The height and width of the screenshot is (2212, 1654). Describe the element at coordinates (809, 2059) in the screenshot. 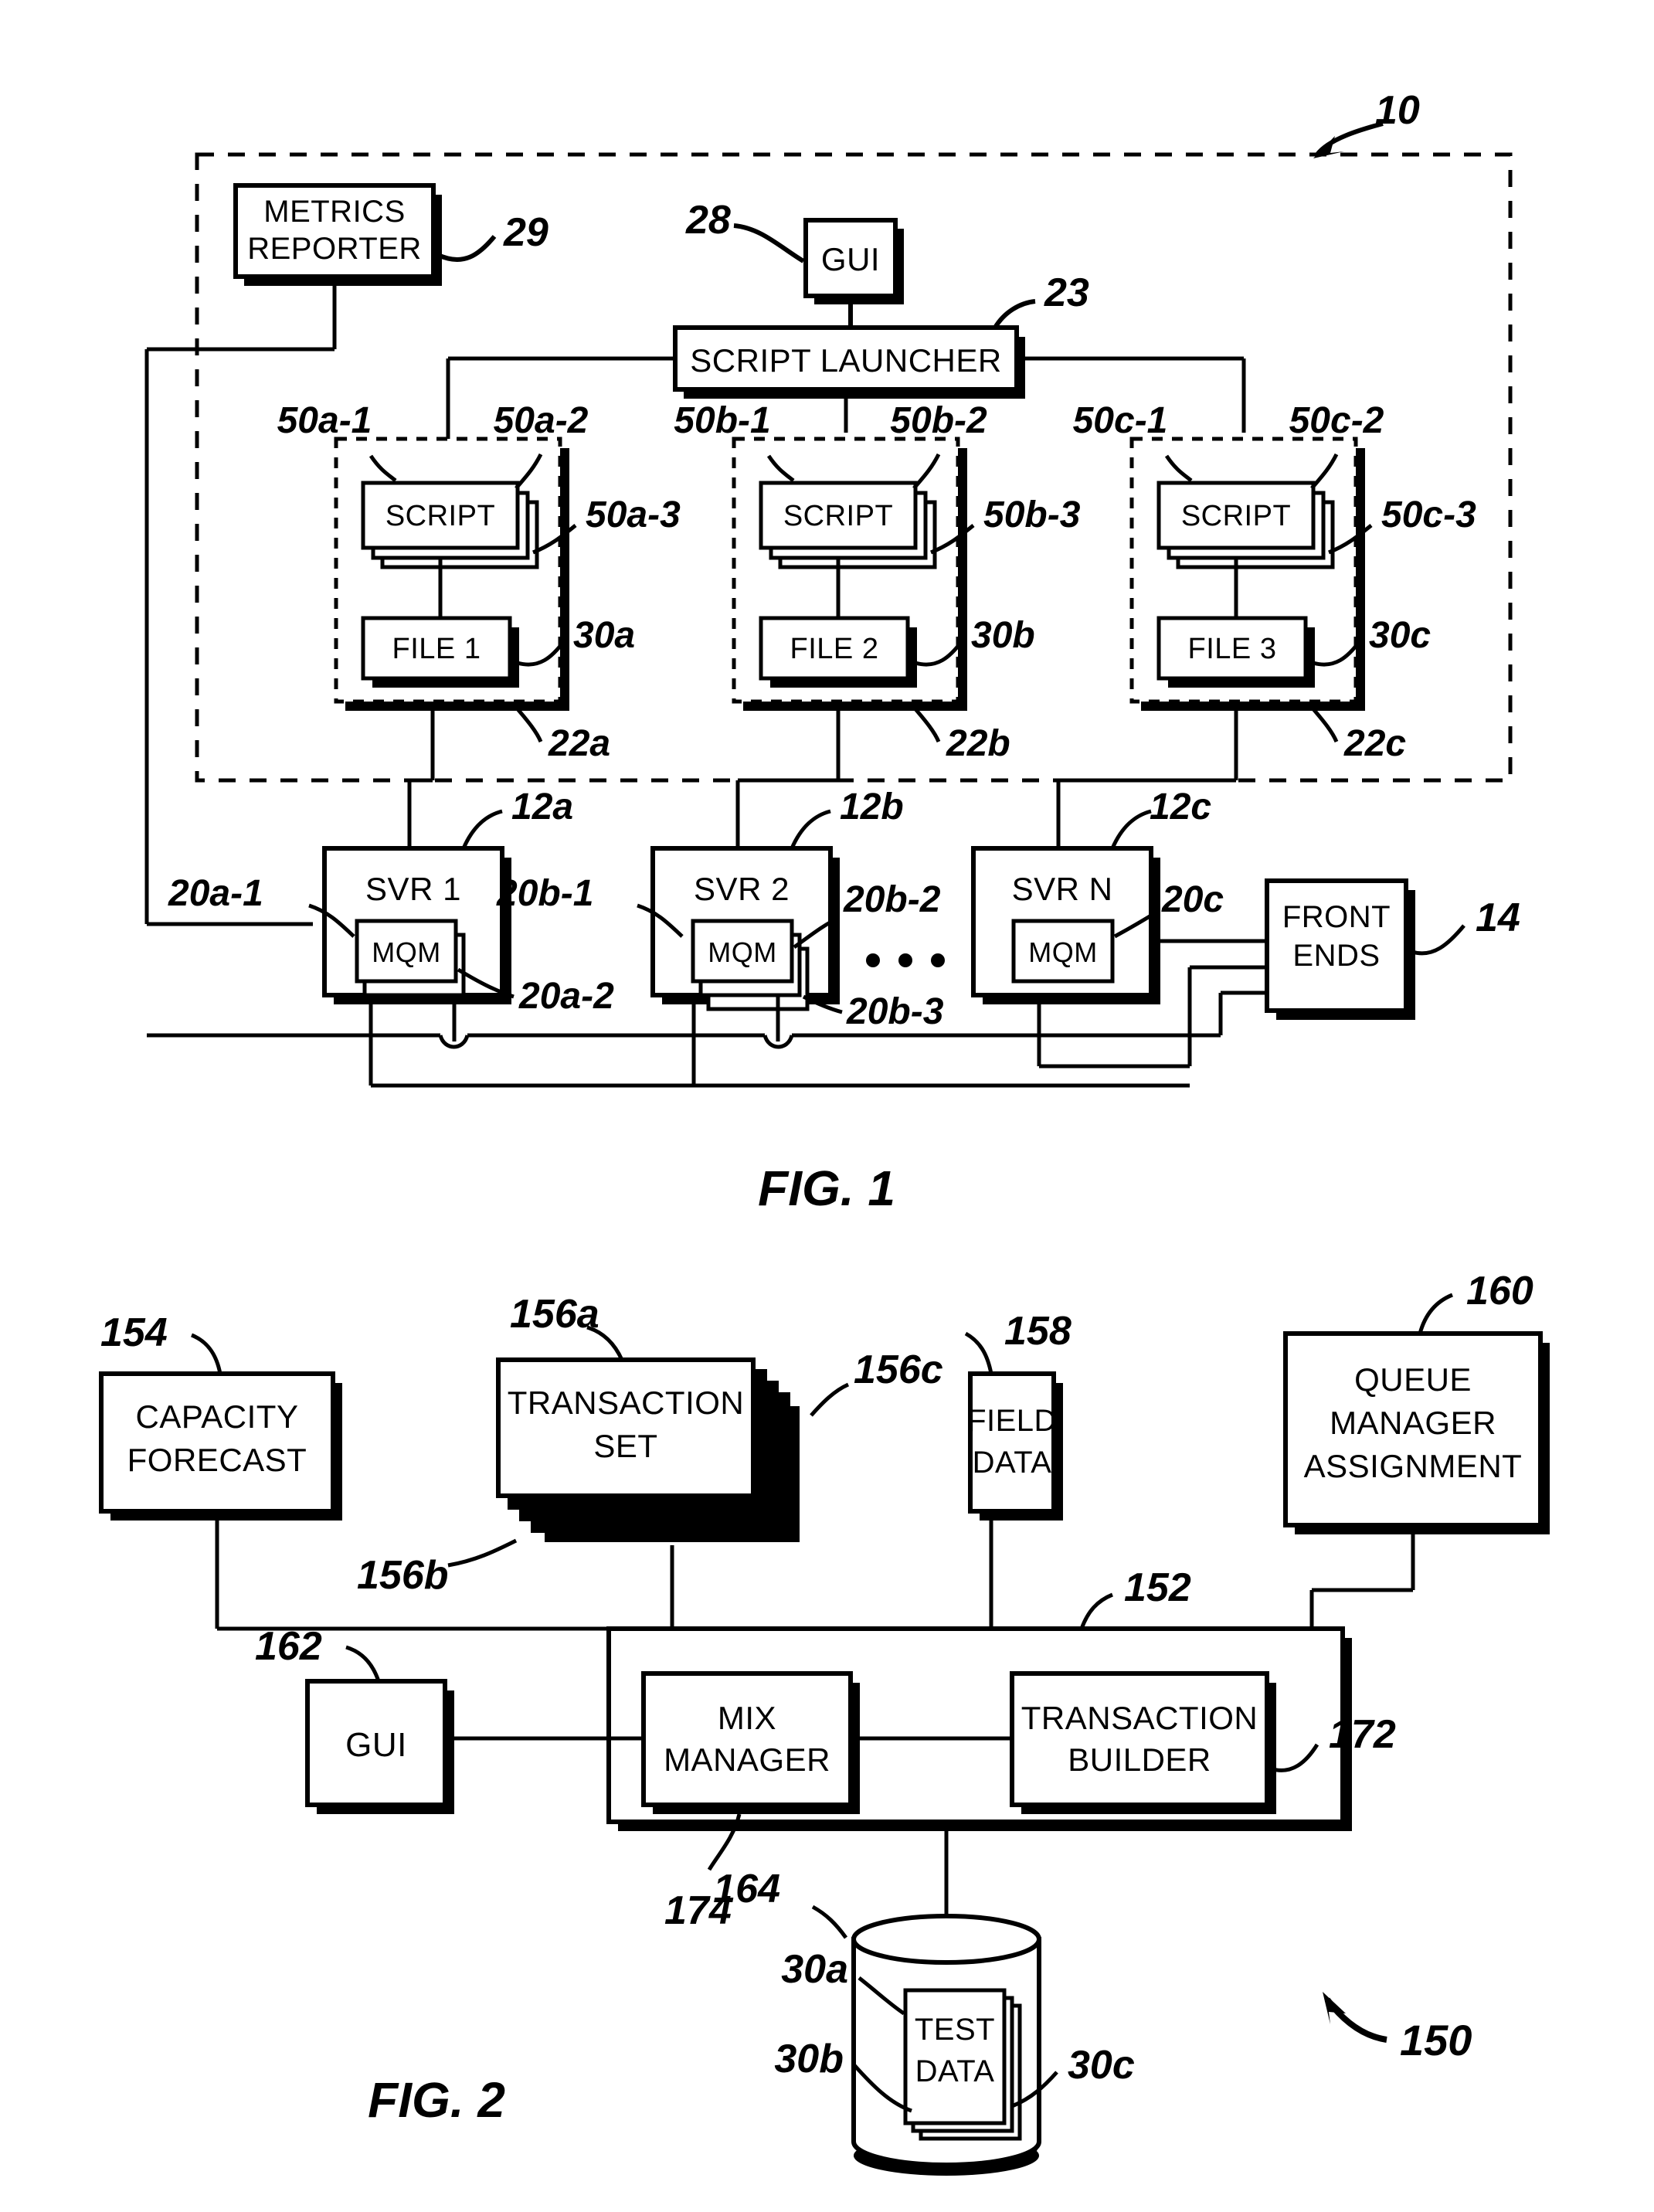

I see `ref-30b-db: 30b` at that location.